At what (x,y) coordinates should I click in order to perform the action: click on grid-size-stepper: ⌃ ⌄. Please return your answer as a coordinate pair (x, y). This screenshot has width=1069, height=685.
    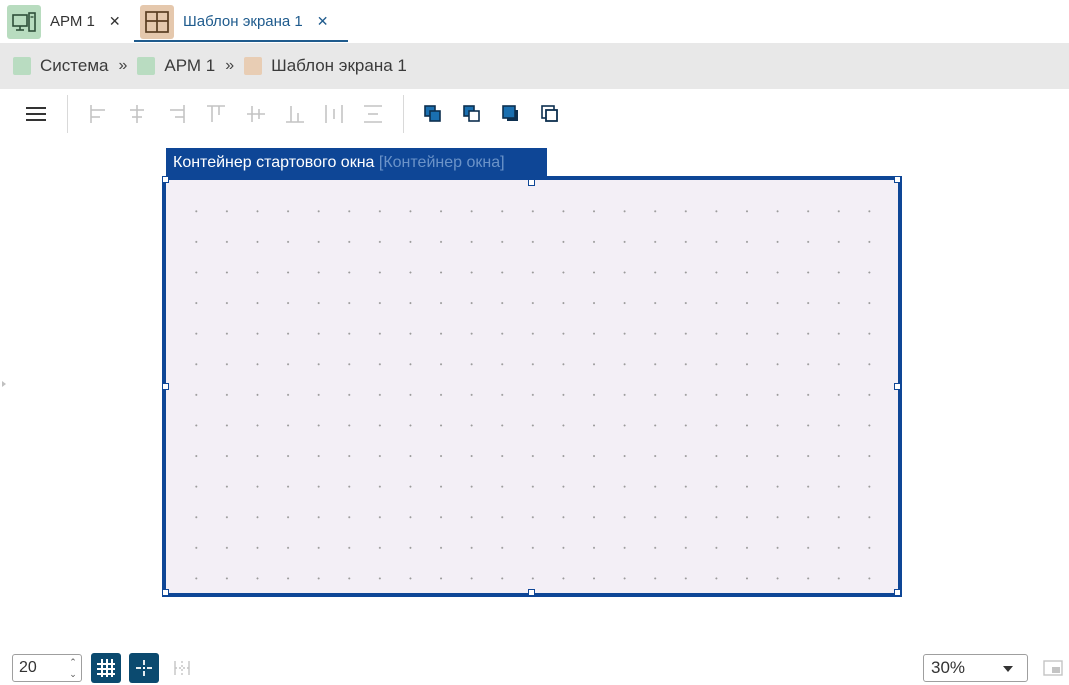
    Looking at the image, I should click on (47, 668).